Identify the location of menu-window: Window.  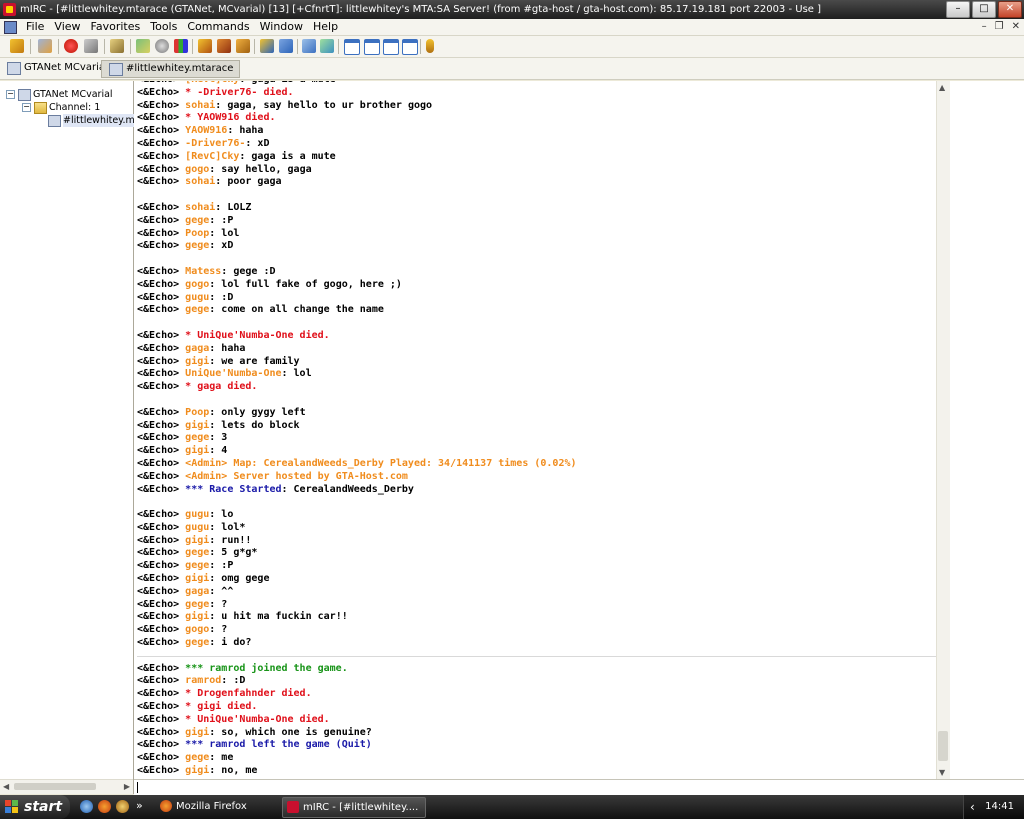
(281, 27).